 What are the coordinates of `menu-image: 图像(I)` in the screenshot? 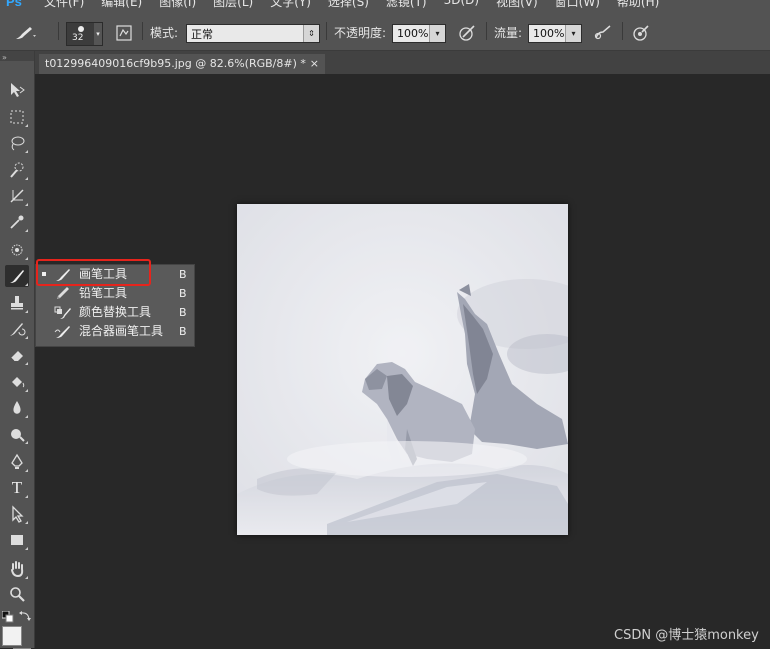 It's located at (177, 5).